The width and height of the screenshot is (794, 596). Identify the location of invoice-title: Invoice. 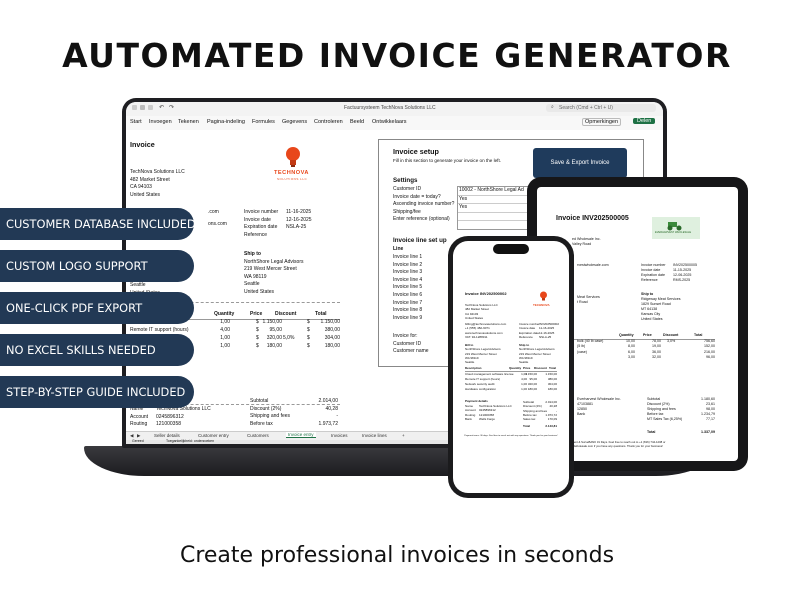
(142, 144).